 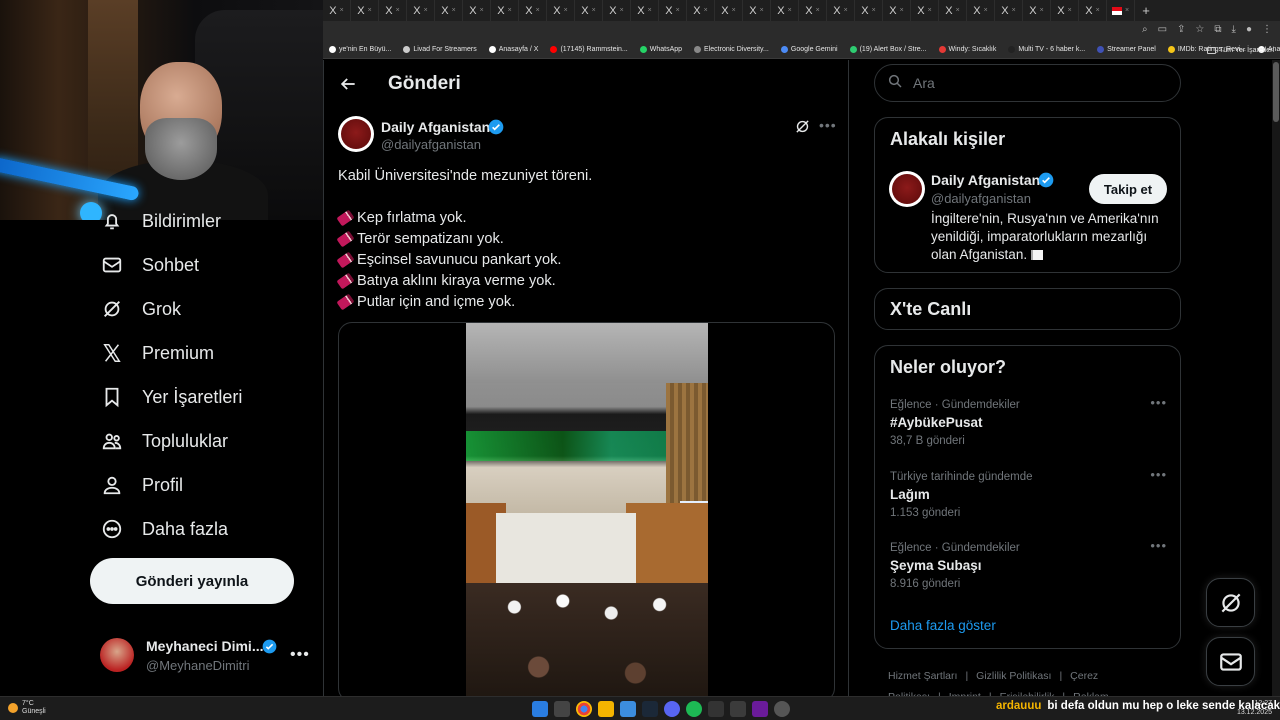 I want to click on start-icon, so click(x=540, y=709).